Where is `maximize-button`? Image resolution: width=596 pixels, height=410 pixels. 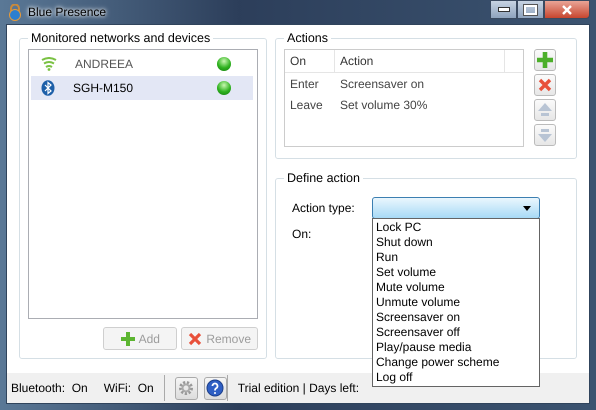
maximize-button is located at coordinates (530, 9).